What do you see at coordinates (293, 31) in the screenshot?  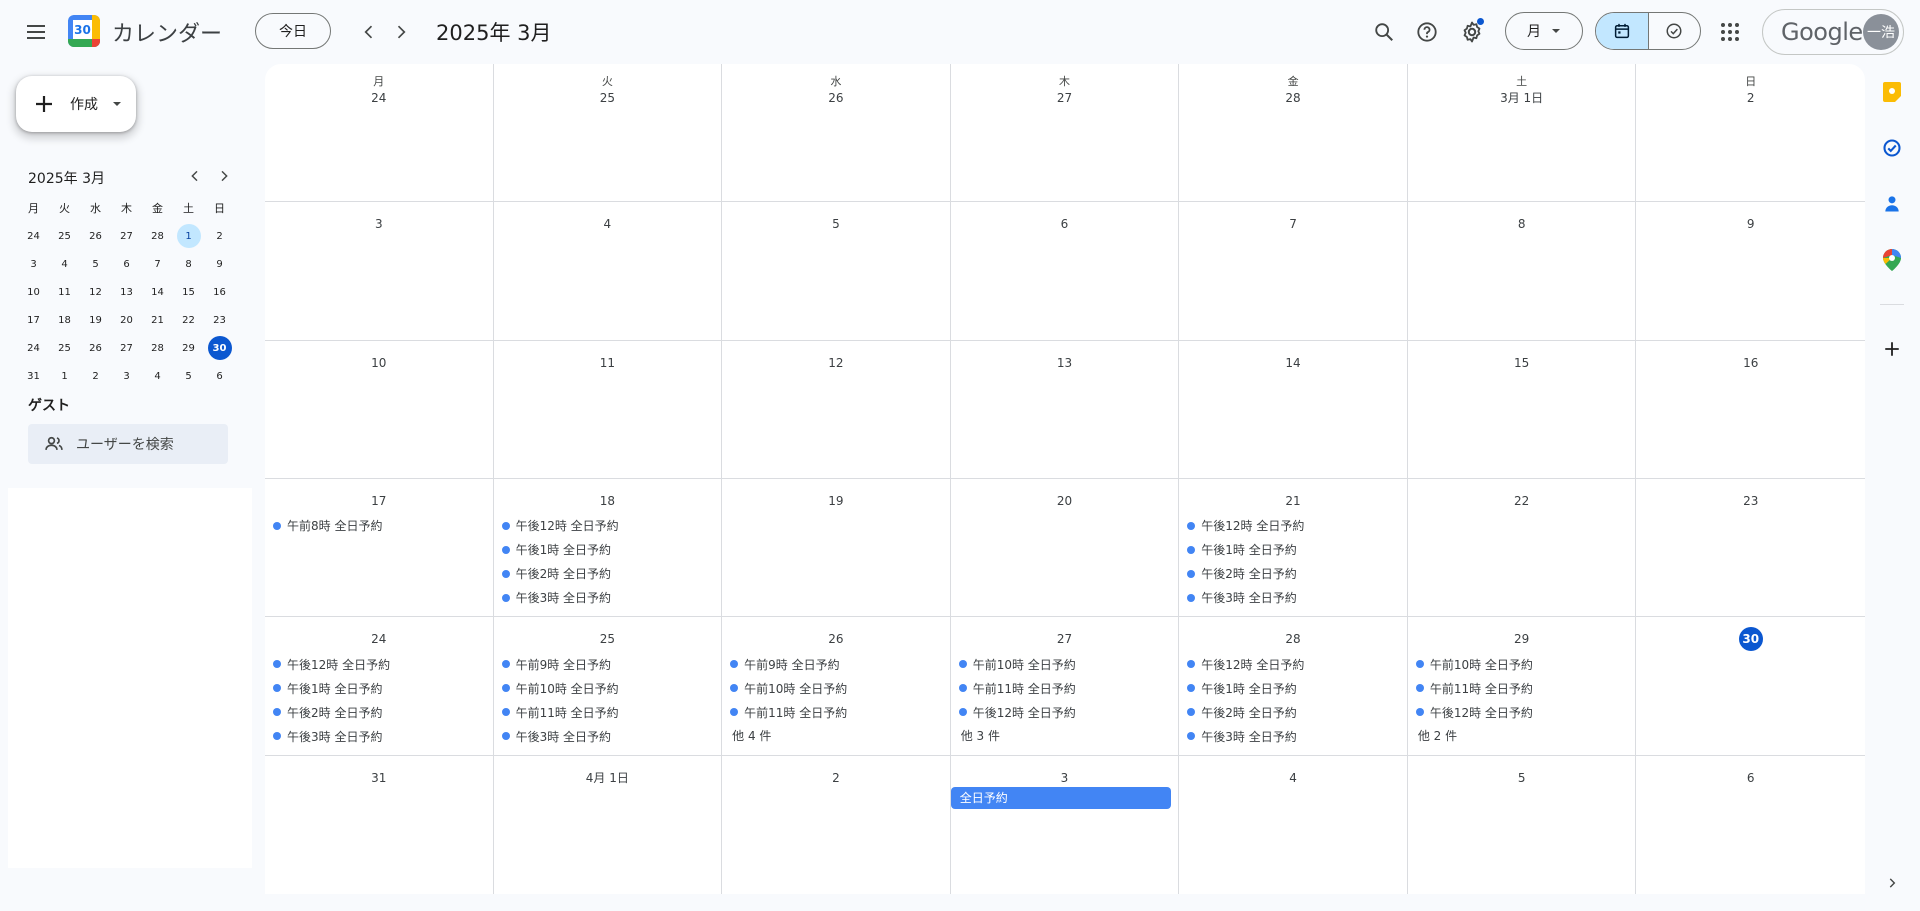 I see `today-button: 今日` at bounding box center [293, 31].